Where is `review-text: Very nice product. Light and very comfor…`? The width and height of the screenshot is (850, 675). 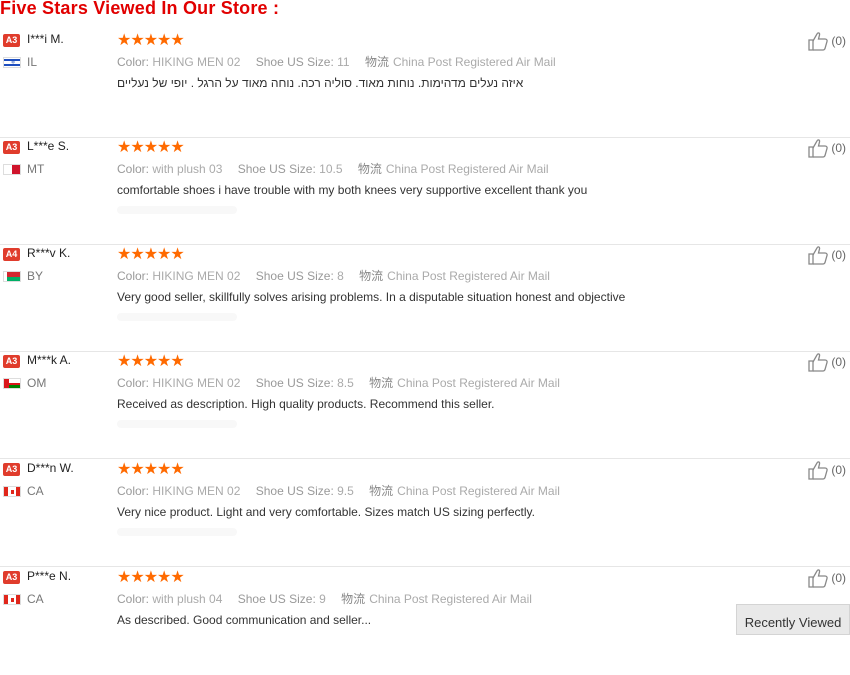
review-text: Very nice product. Light and very comfor… is located at coordinates (326, 512).